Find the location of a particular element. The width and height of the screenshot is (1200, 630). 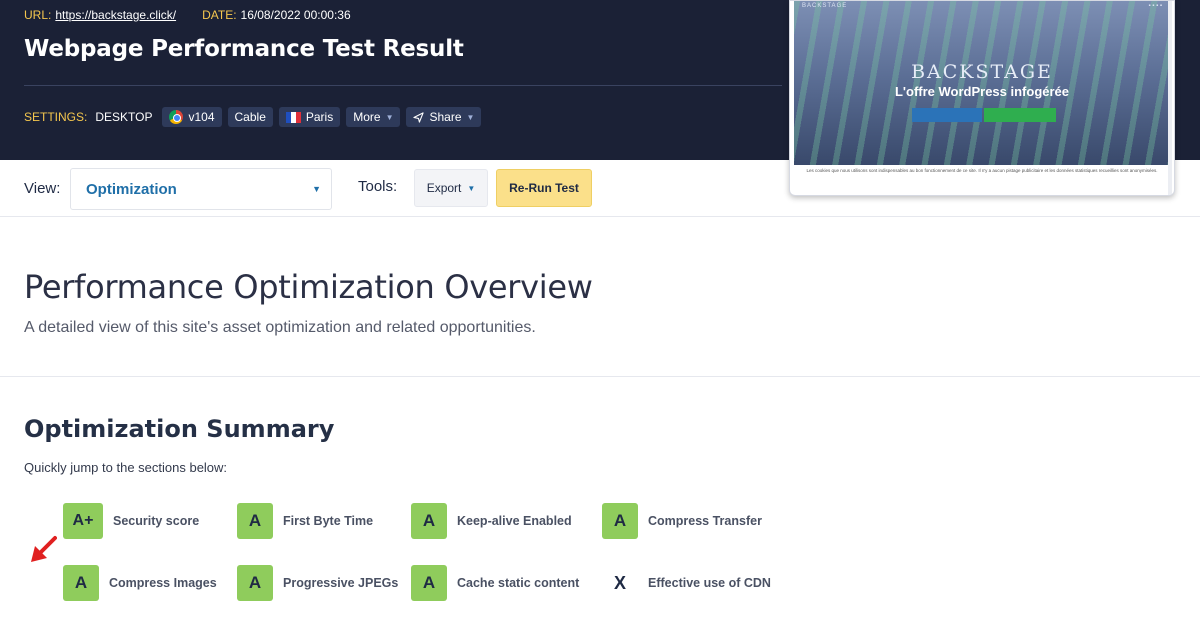

browser-chip: v104 is located at coordinates (192, 117).